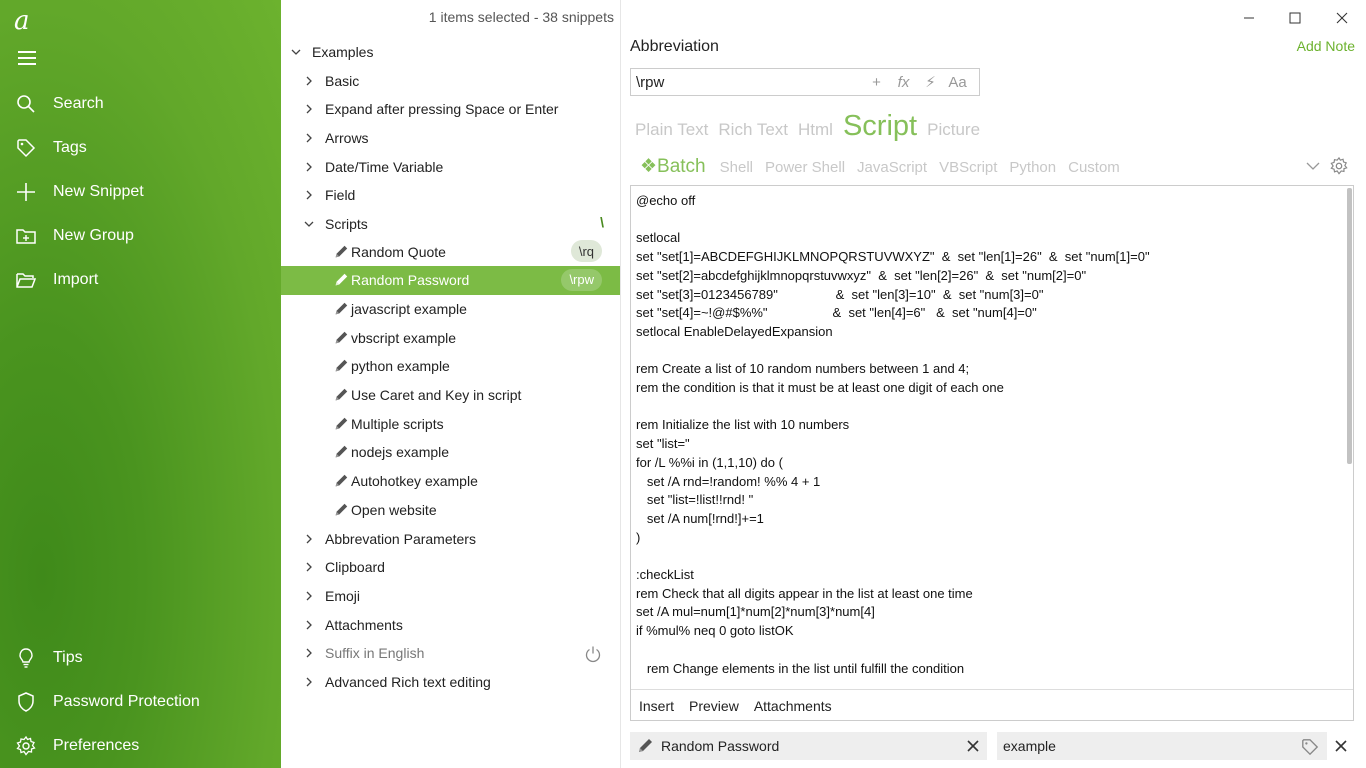 The image size is (1366, 768). What do you see at coordinates (140, 148) in the screenshot?
I see `sidebar-item-tags: Tags` at bounding box center [140, 148].